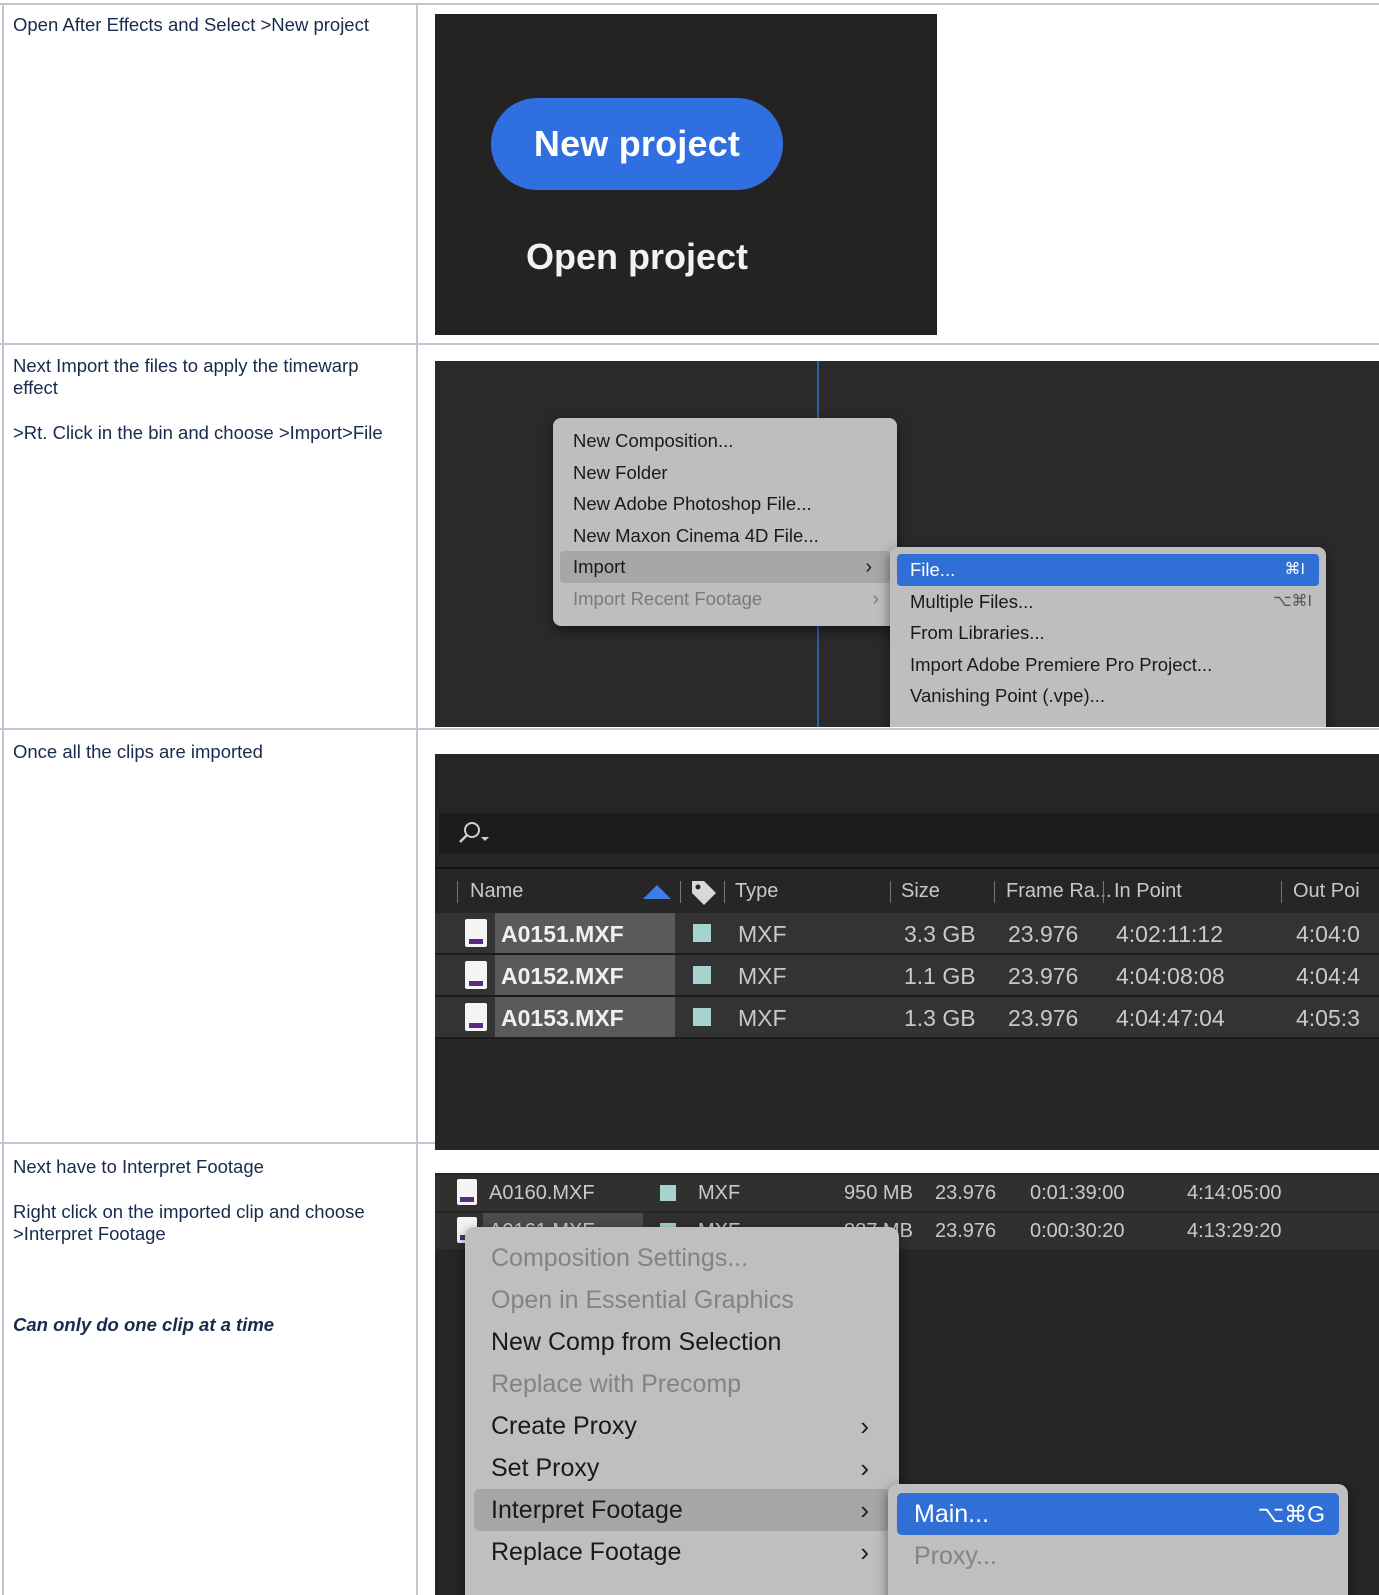 The image size is (1379, 1595). Describe the element at coordinates (637, 144) in the screenshot. I see `new-project-button: New project` at that location.